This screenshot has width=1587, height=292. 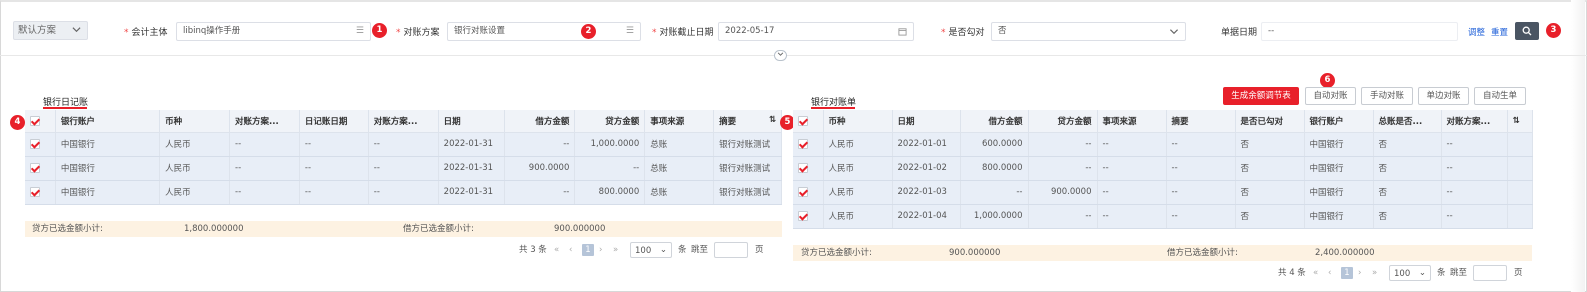 I want to click on table-cell: 中国银行, so click(x=108, y=192).